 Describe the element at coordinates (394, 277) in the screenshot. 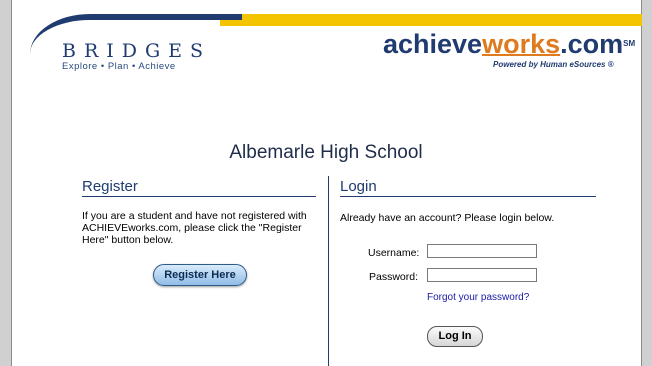

I see `password-label: Password:` at that location.